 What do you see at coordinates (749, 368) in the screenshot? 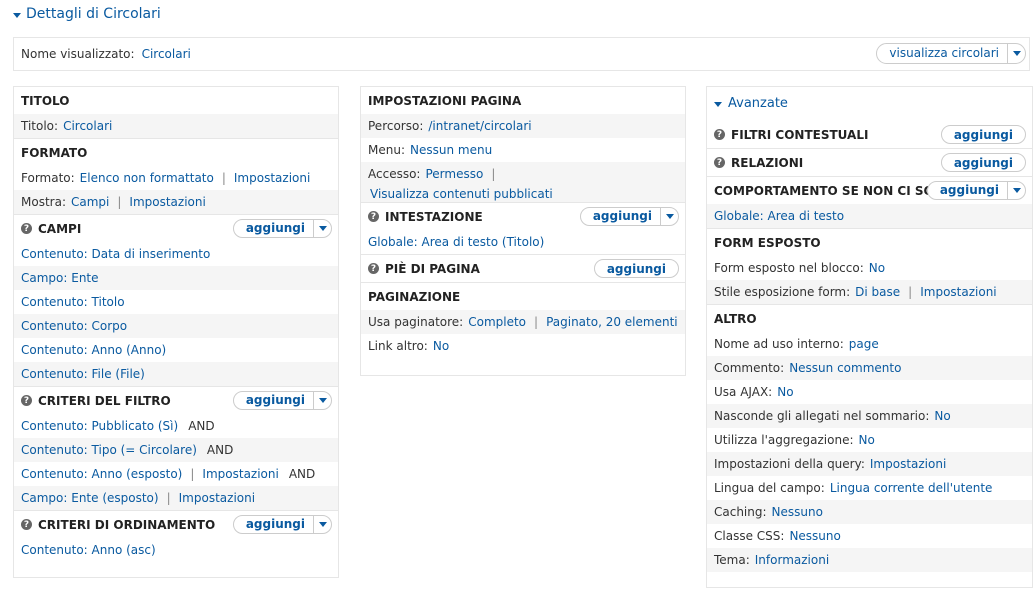
I see `other-label: Commento:` at bounding box center [749, 368].